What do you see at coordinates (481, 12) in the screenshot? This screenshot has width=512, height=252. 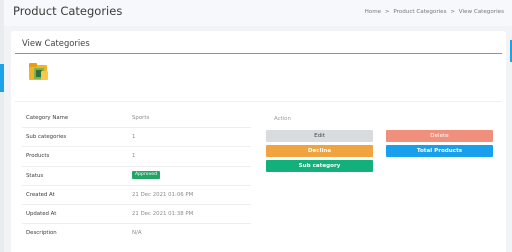 I see `breadcrumb-view-categories: View Categories` at bounding box center [481, 12].